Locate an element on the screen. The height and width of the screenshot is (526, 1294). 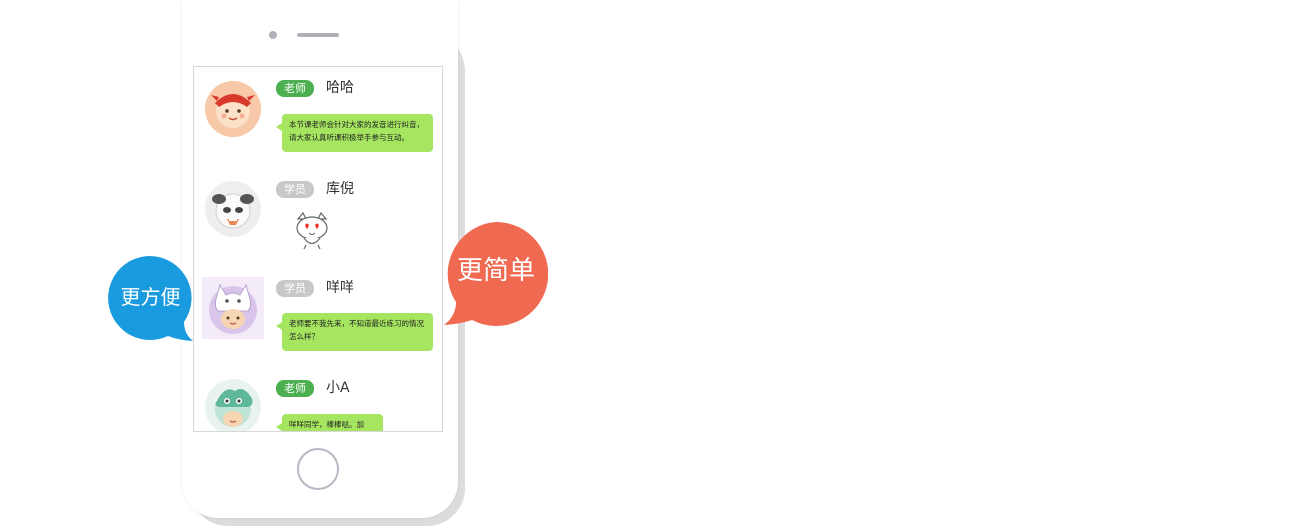
user-name: 哈哈 is located at coordinates (340, 88).